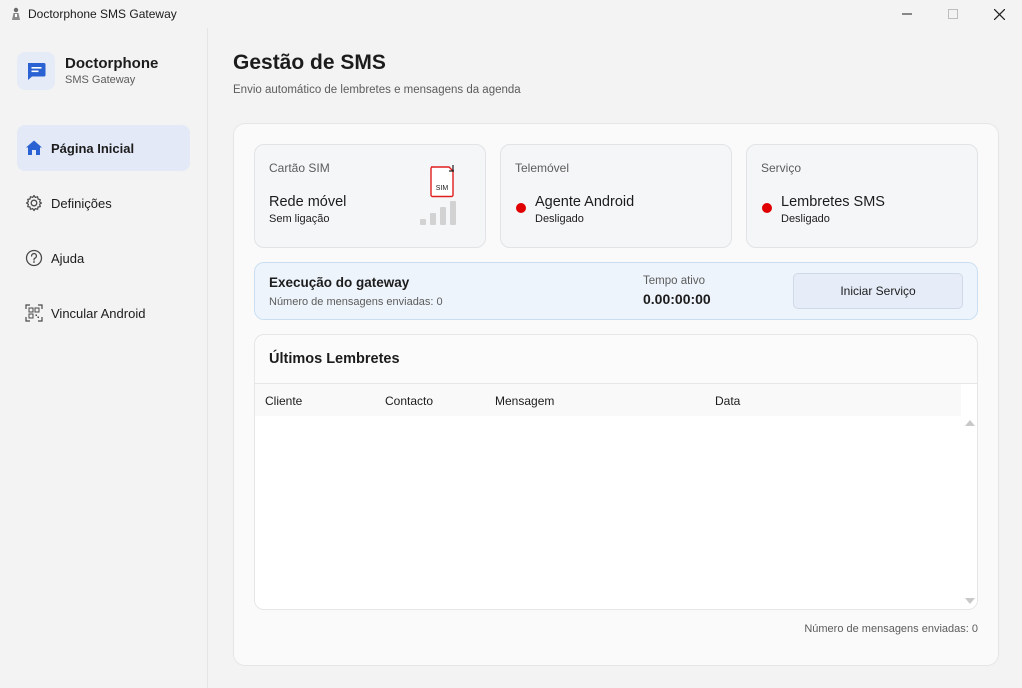 This screenshot has height=688, width=1022. What do you see at coordinates (878, 291) in the screenshot?
I see `start-service-button: Iniciar Serviço` at bounding box center [878, 291].